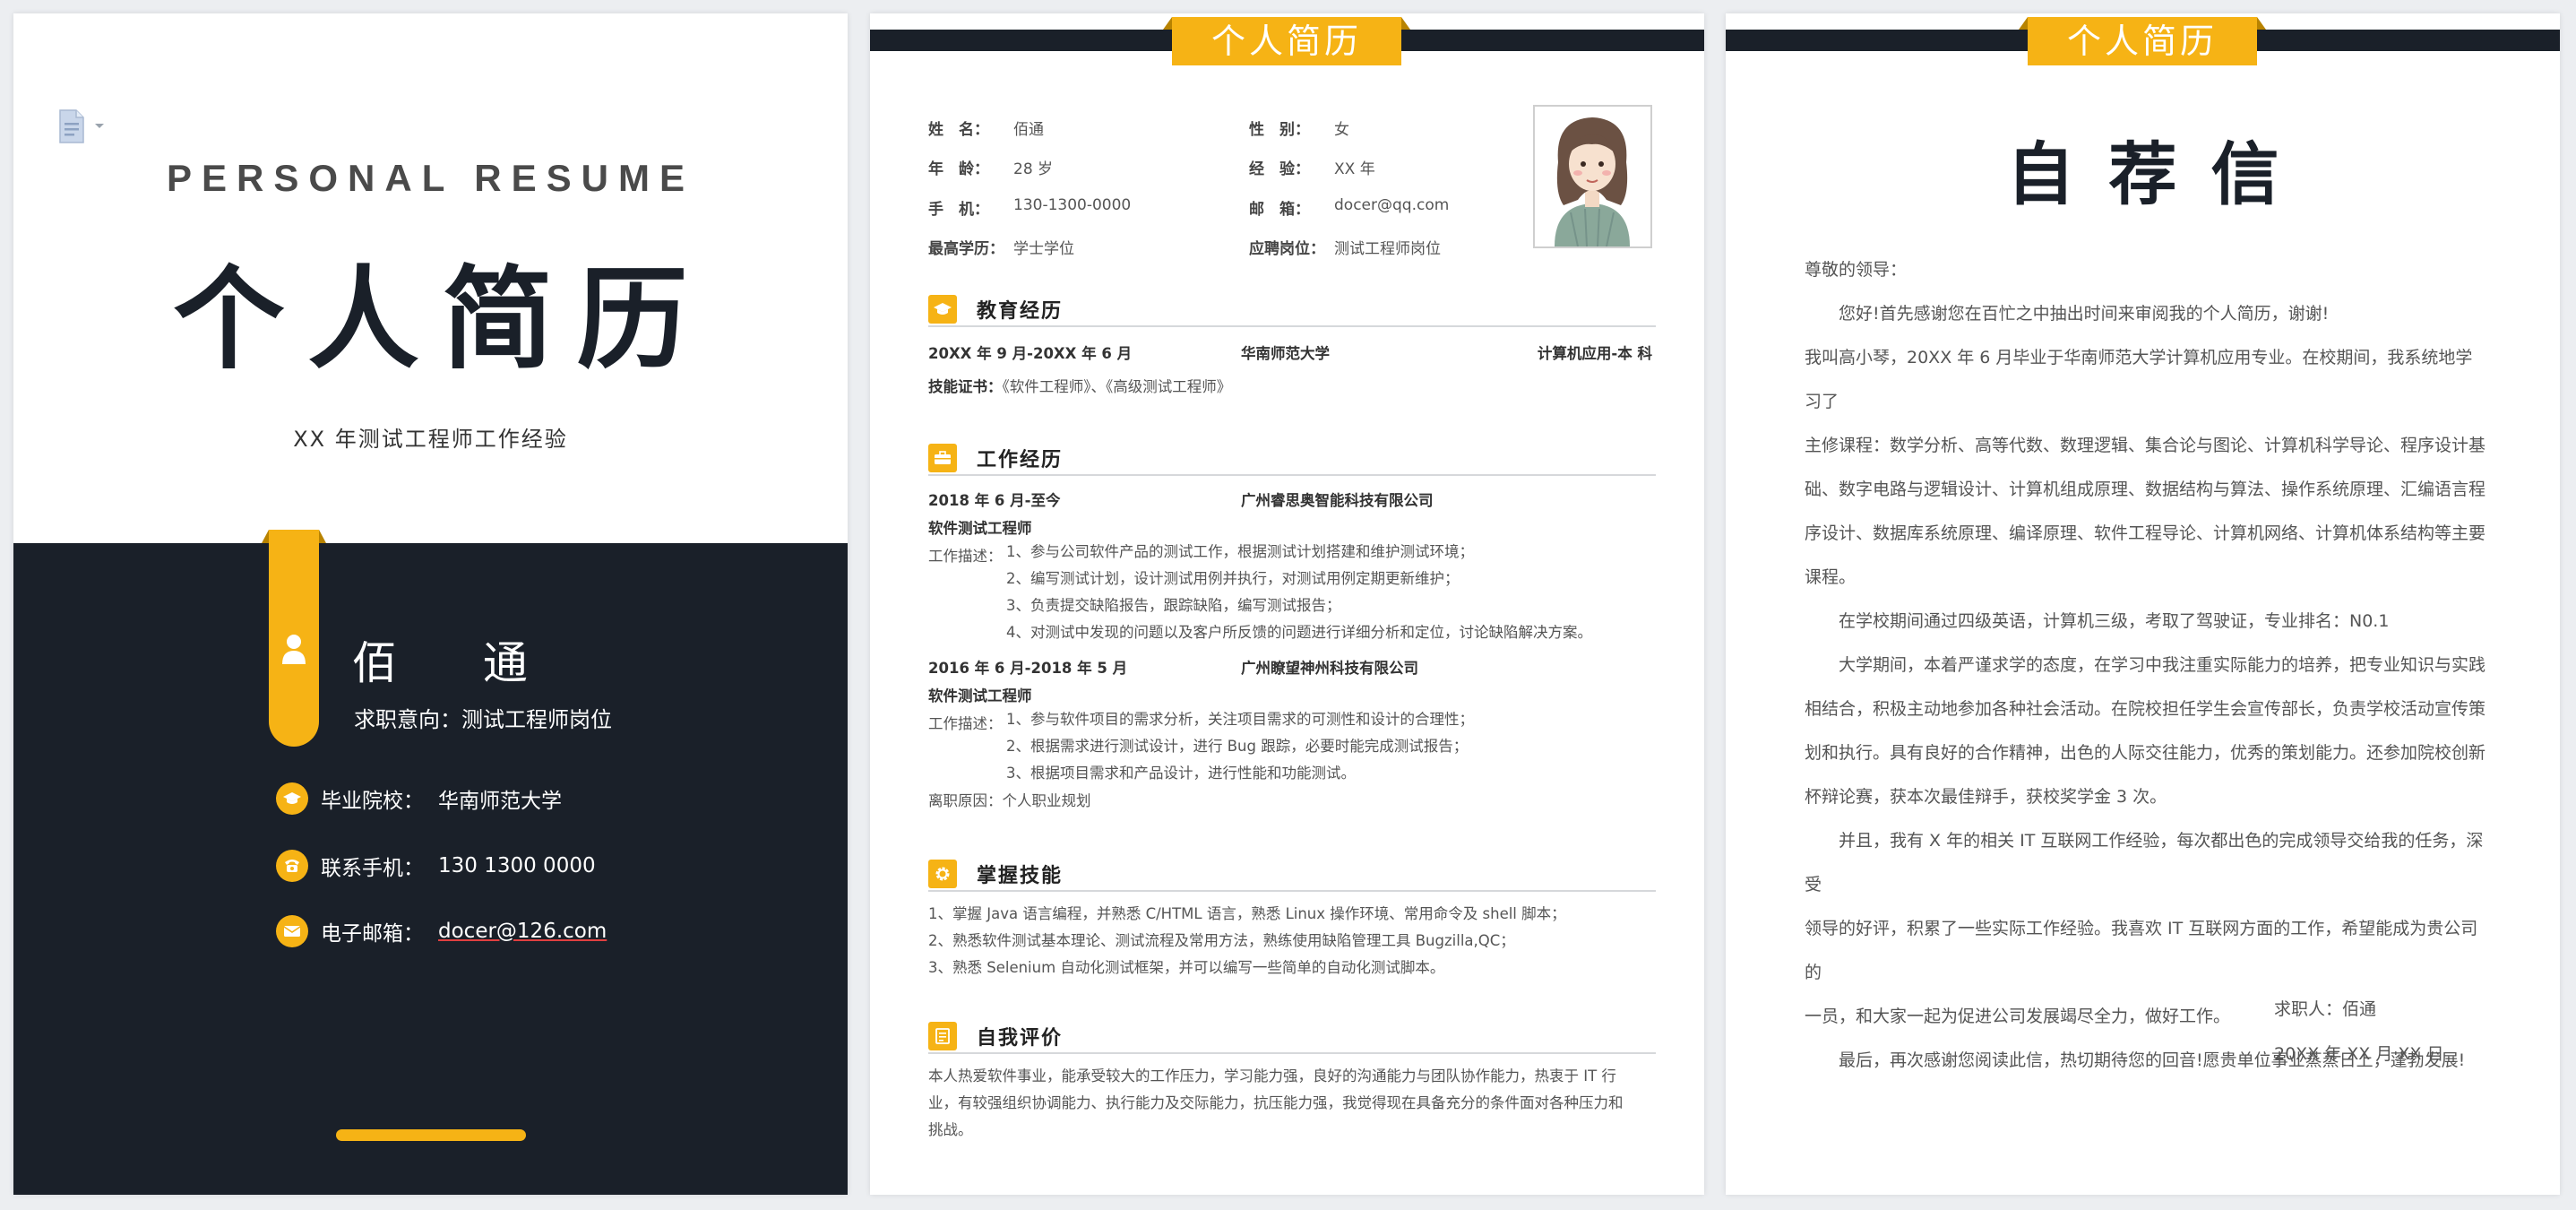 This screenshot has height=1210, width=2576. What do you see at coordinates (292, 931) in the screenshot?
I see `mail-icon` at bounding box center [292, 931].